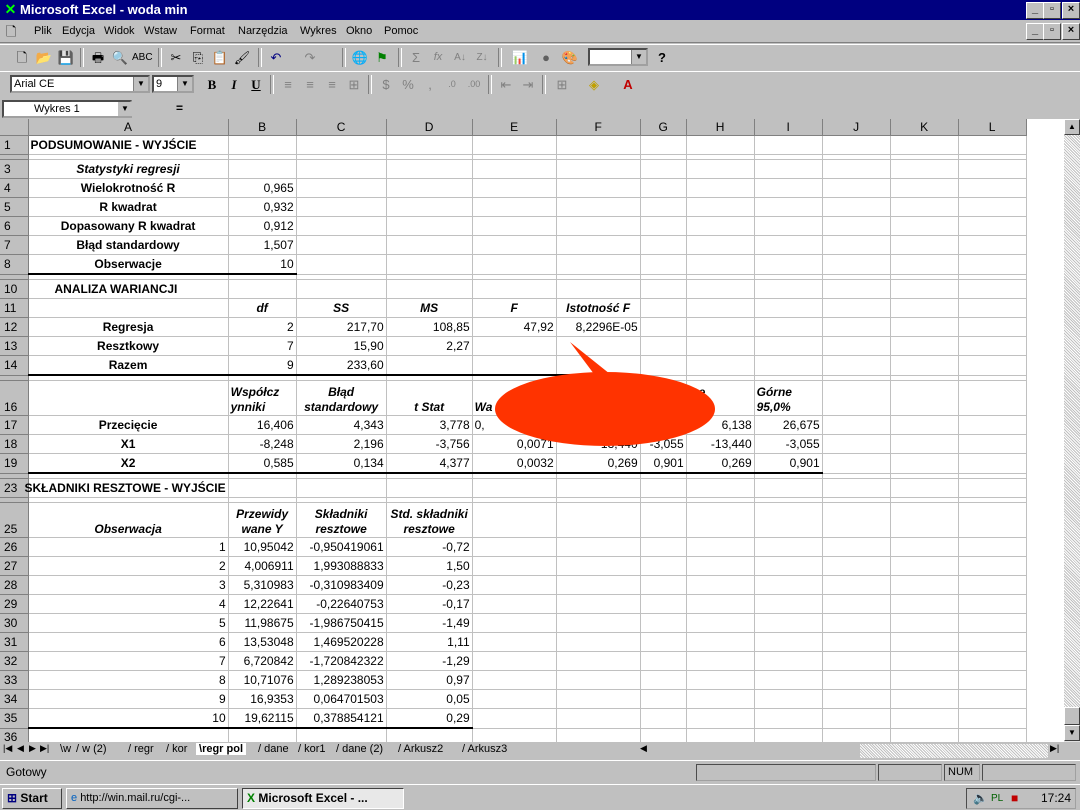 This screenshot has width=1080, height=810. I want to click on first-sheet-icon: |◀, so click(7, 748).